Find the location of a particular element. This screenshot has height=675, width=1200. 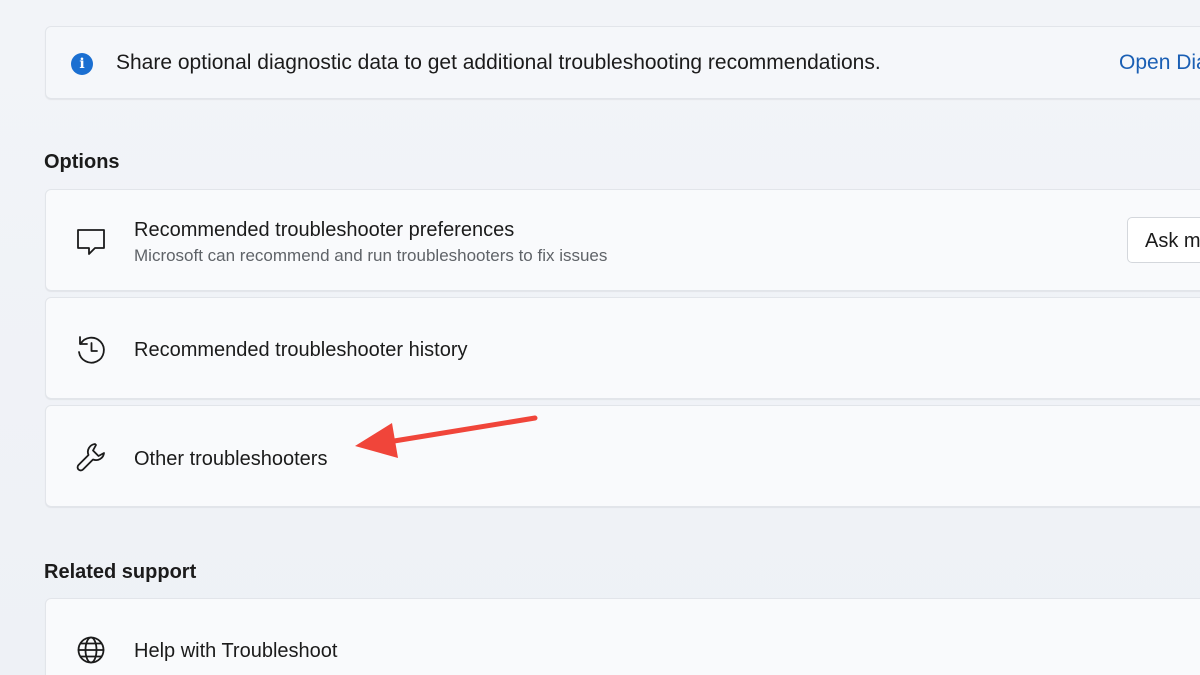

history-icon is located at coordinates (91, 350).